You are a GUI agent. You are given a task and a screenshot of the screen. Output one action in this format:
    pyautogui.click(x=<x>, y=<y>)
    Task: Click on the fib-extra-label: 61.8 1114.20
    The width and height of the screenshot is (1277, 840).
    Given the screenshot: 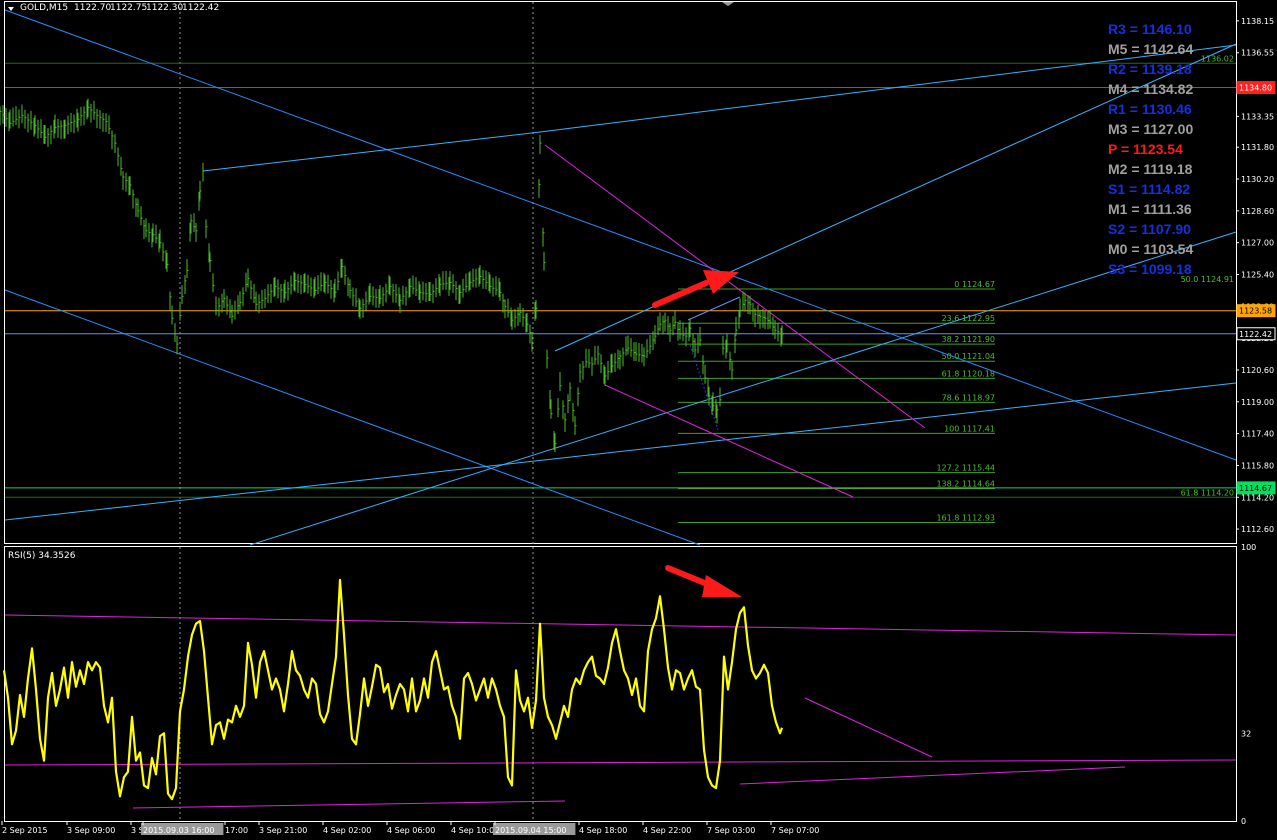 What is the action you would take?
    pyautogui.click(x=1207, y=492)
    